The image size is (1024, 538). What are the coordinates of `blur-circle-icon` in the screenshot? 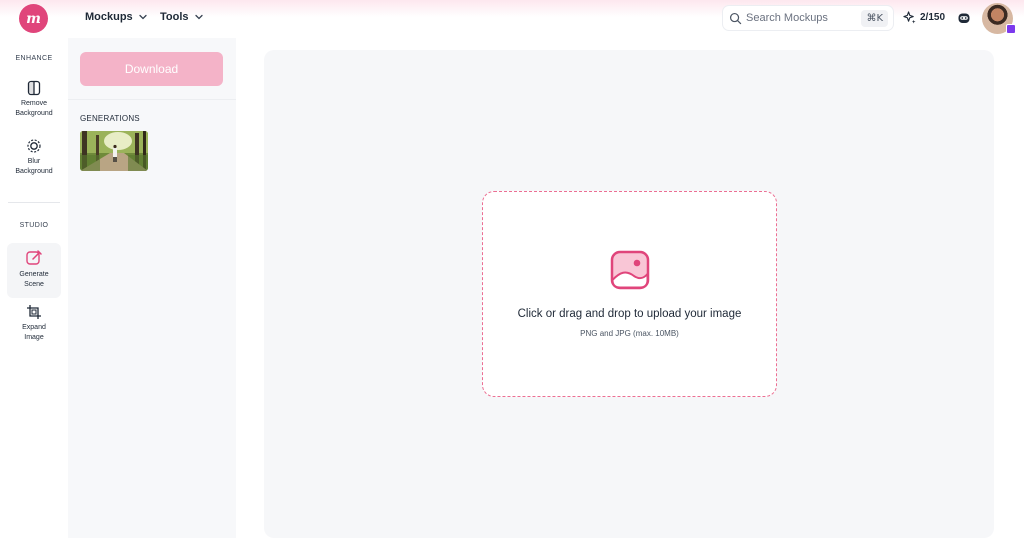 It's located at (34, 146).